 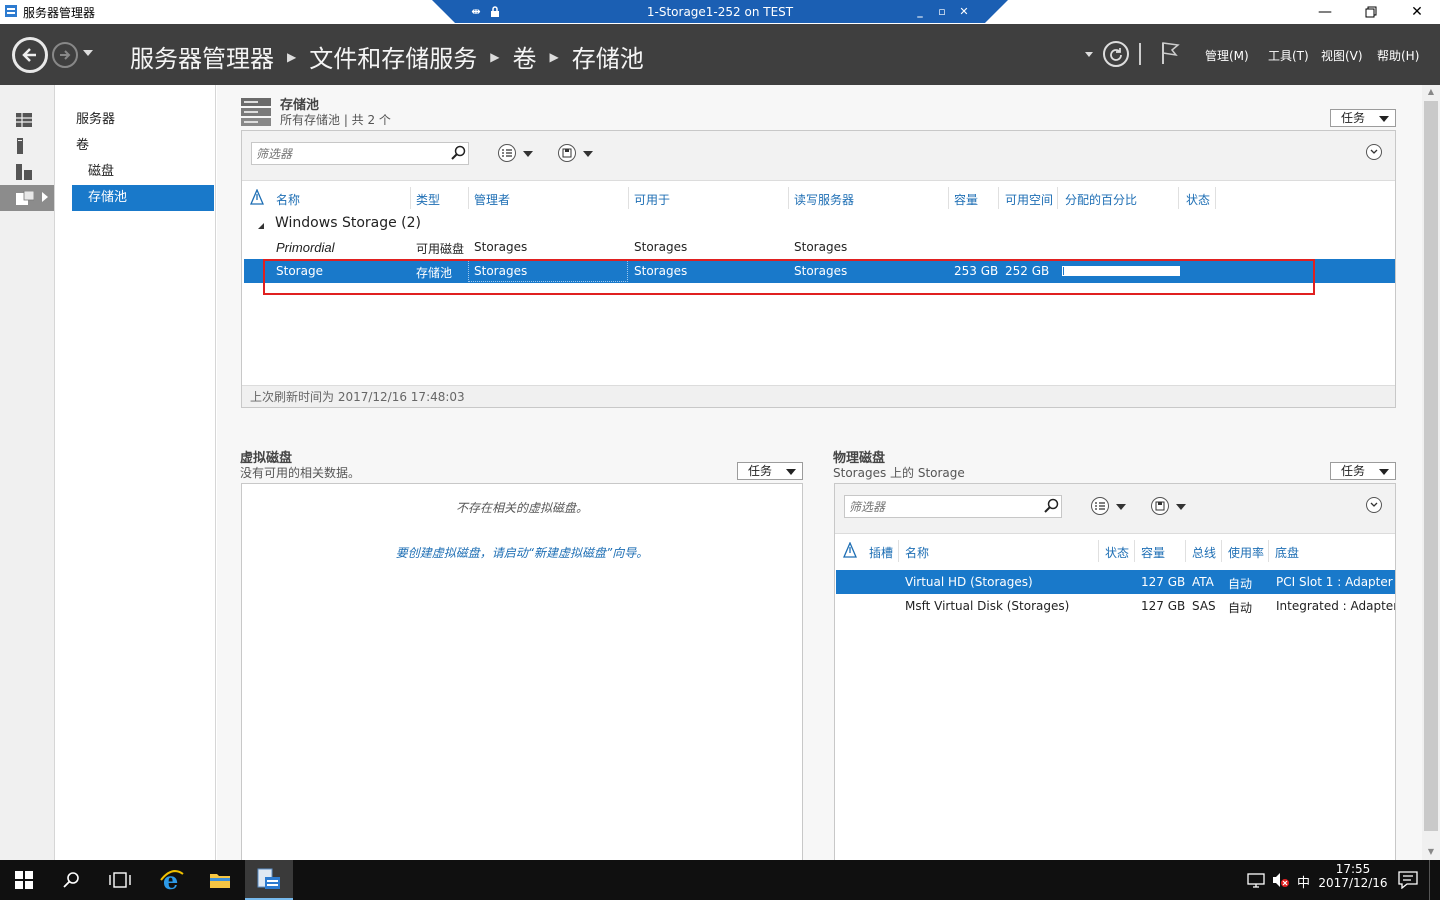 What do you see at coordinates (1288, 55) in the screenshot?
I see `menu-tools: 工具(T)` at bounding box center [1288, 55].